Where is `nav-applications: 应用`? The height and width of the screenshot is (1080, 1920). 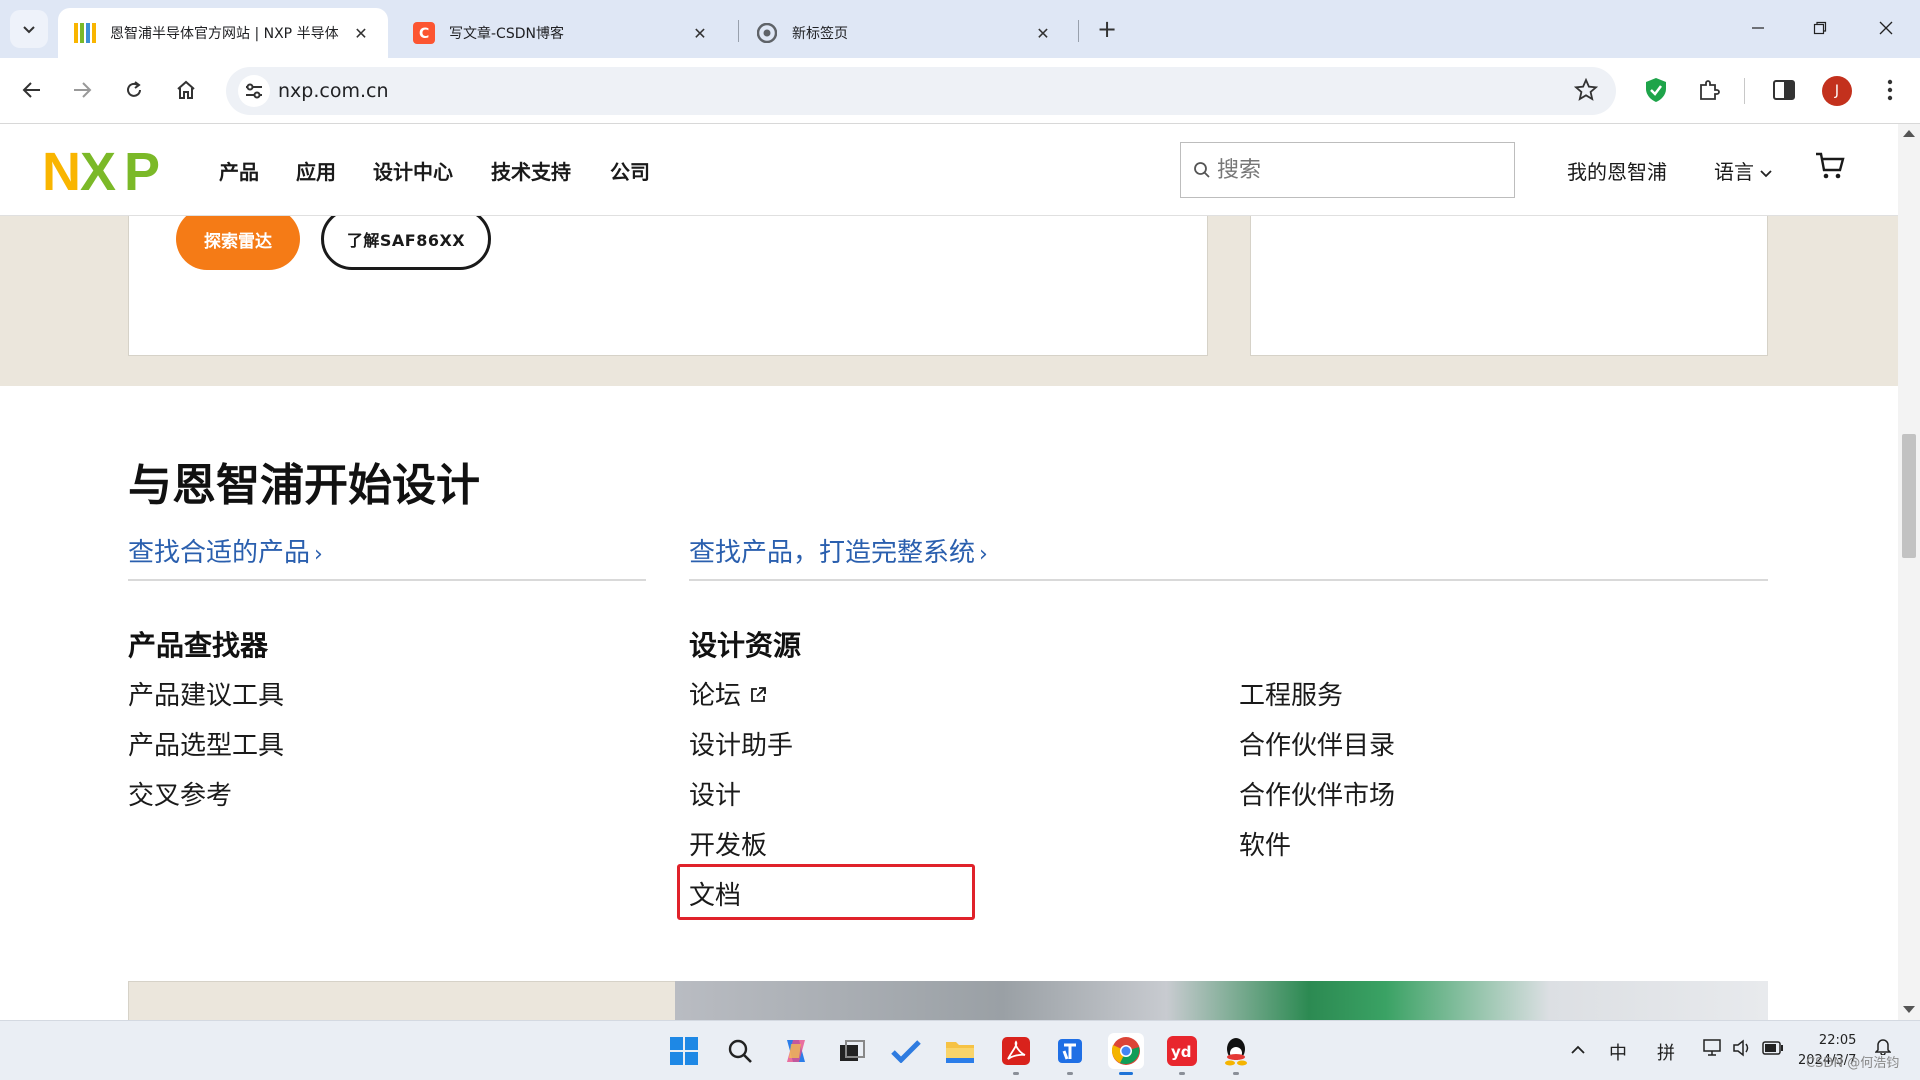 nav-applications: 应用 is located at coordinates (316, 170).